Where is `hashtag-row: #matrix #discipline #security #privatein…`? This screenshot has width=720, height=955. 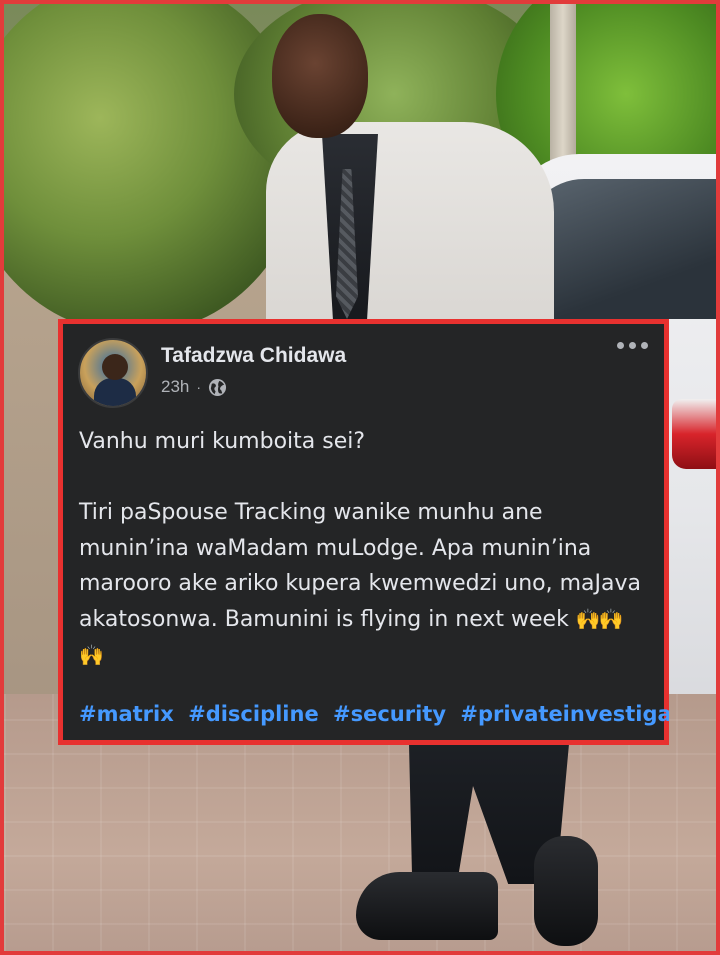 hashtag-row: #matrix #discipline #security #privatein… is located at coordinates (374, 714).